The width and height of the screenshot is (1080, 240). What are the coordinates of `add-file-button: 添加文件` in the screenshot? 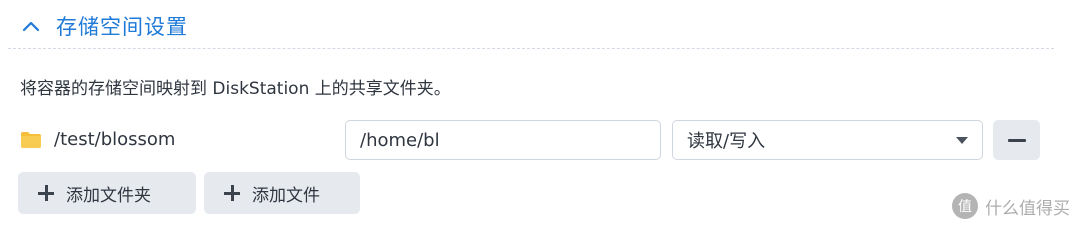 It's located at (282, 193).